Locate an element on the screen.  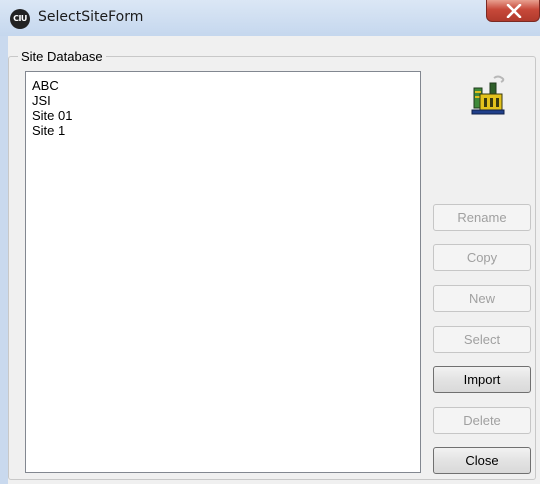
close-x-icon is located at coordinates (514, 11).